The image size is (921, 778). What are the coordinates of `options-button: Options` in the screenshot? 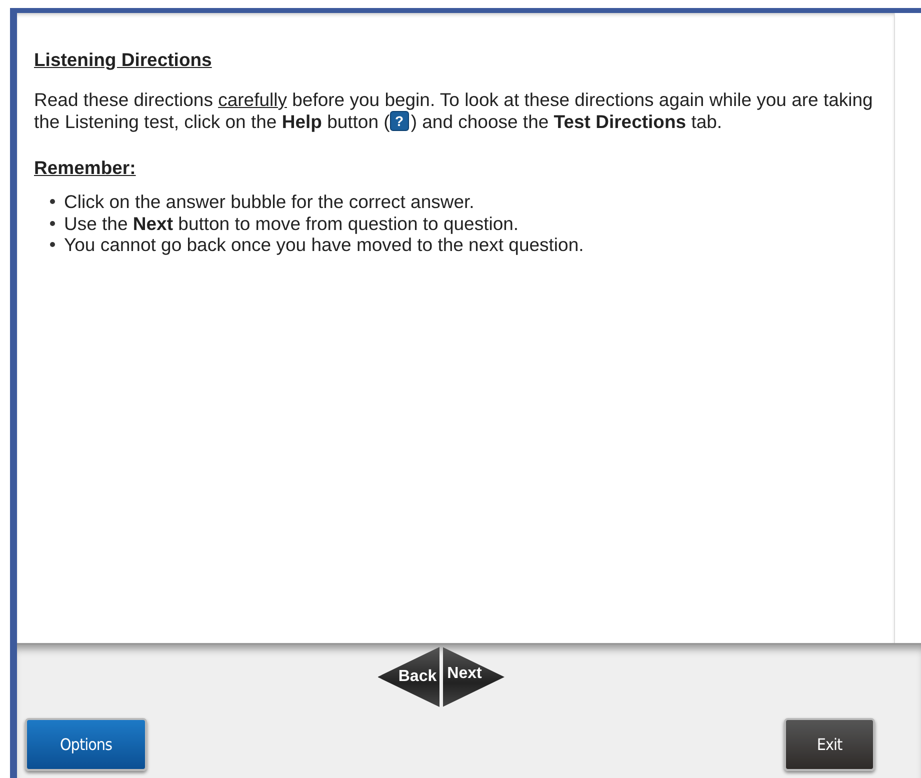 It's located at (86, 744).